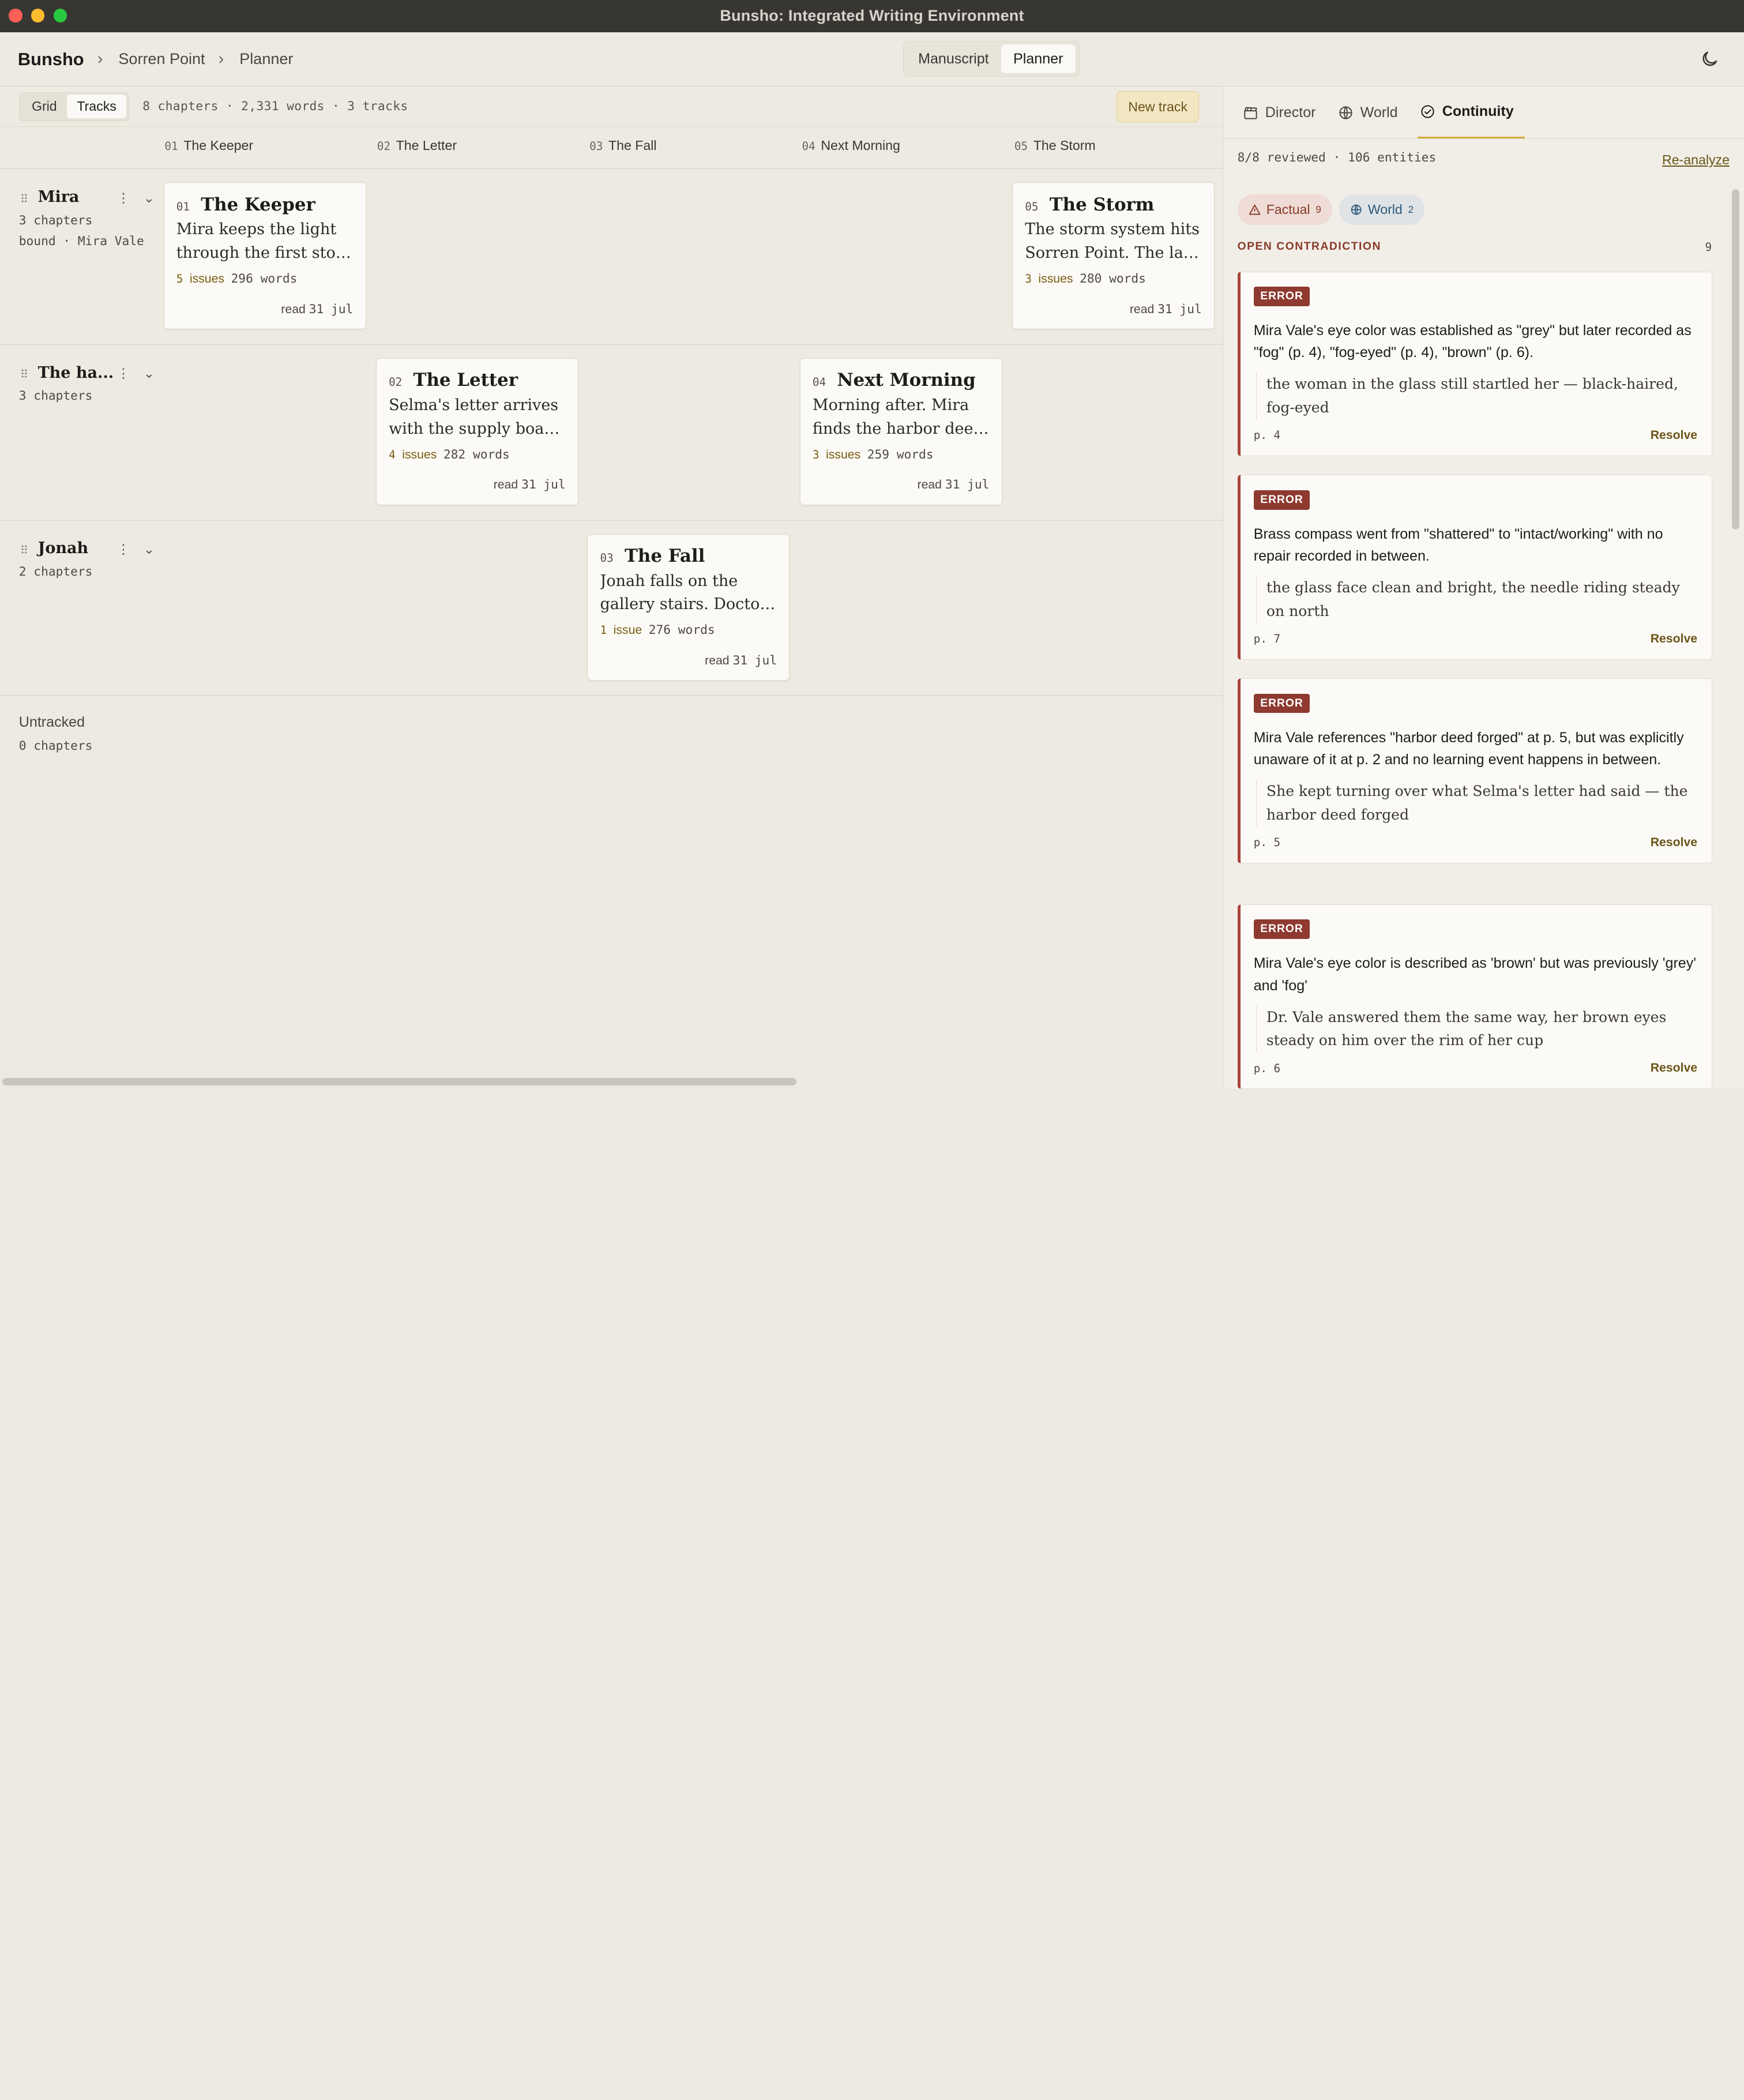 The width and height of the screenshot is (1744, 2100). I want to click on card-stats: 4 issues 282 words, so click(449, 454).